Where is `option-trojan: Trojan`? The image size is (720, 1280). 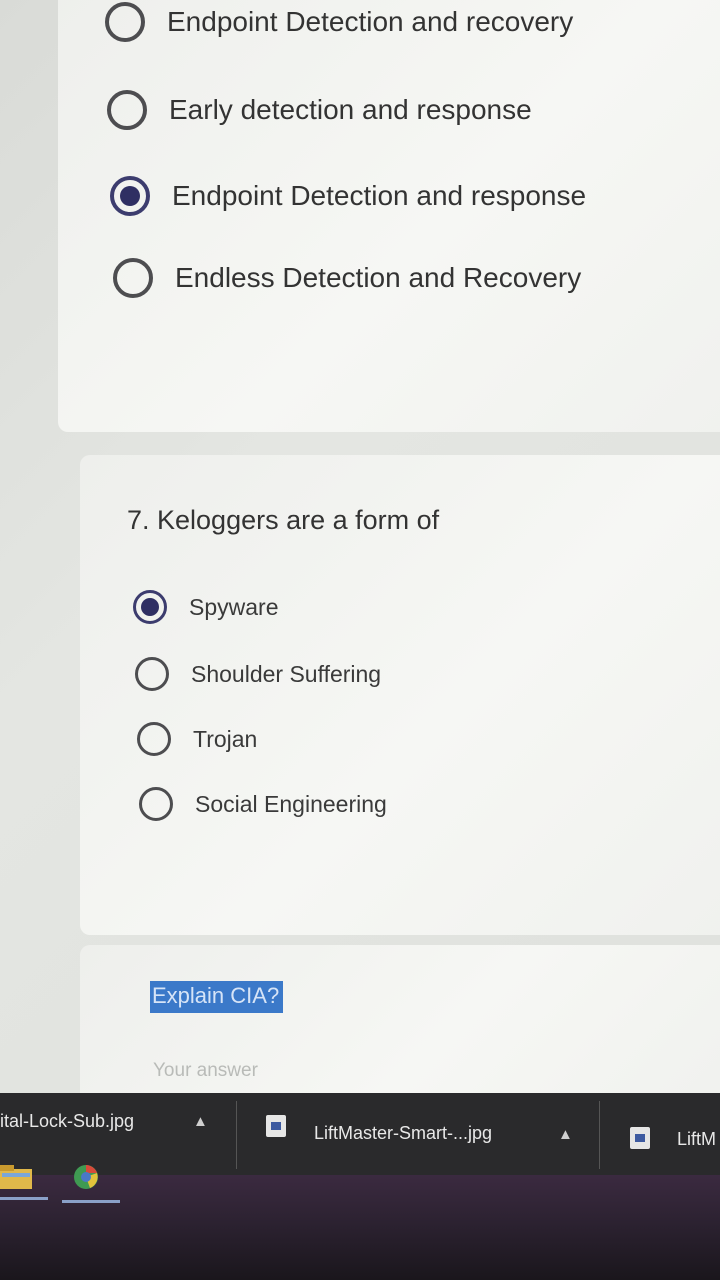 option-trojan: Trojan is located at coordinates (197, 739).